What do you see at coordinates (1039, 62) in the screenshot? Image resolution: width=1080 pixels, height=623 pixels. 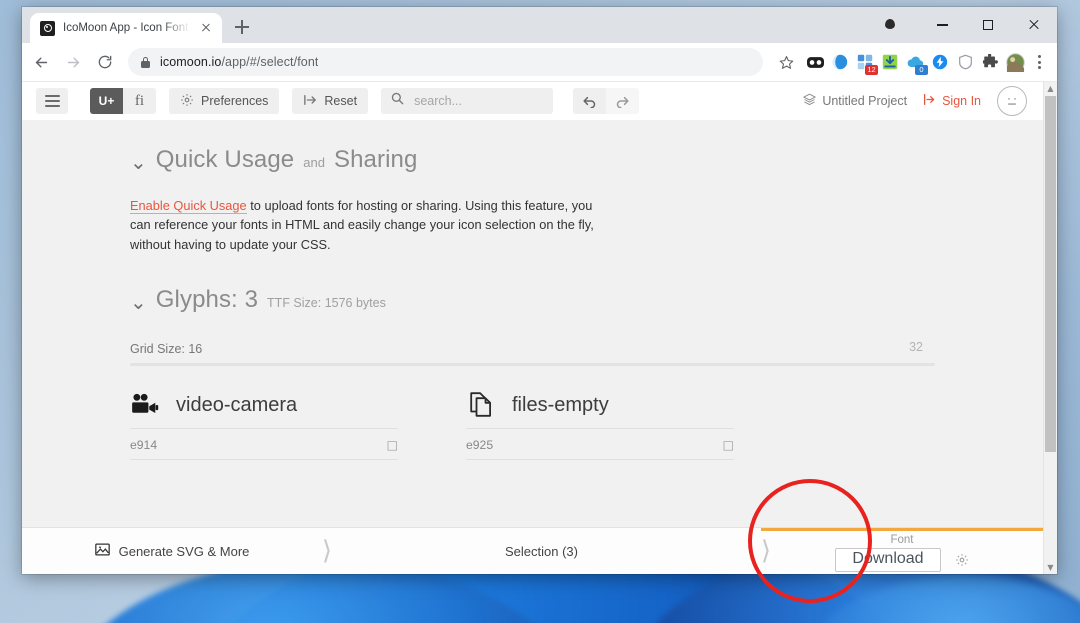 I see `browser-menu-icon` at bounding box center [1039, 62].